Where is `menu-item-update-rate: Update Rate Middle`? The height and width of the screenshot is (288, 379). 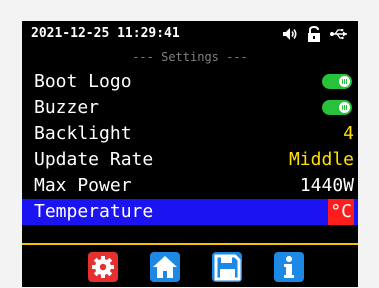
menu-item-update-rate: Update Rate Middle is located at coordinates (190, 160).